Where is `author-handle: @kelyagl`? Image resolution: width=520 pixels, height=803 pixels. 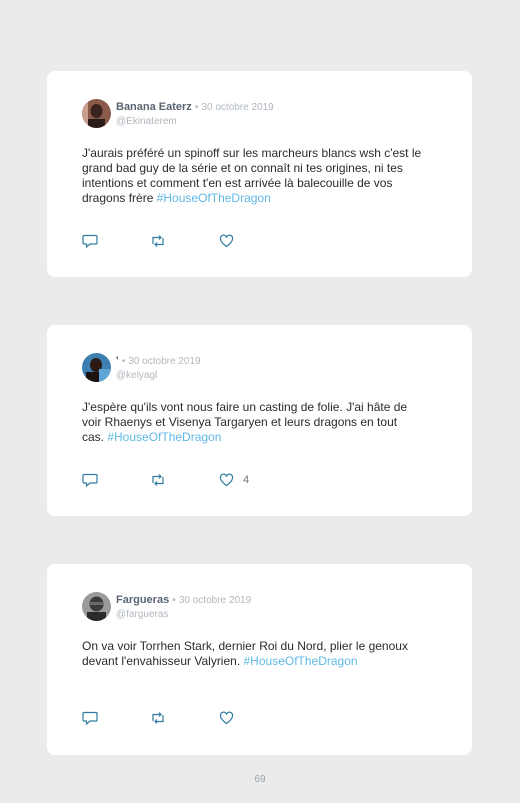 author-handle: @kelyagl is located at coordinates (158, 375).